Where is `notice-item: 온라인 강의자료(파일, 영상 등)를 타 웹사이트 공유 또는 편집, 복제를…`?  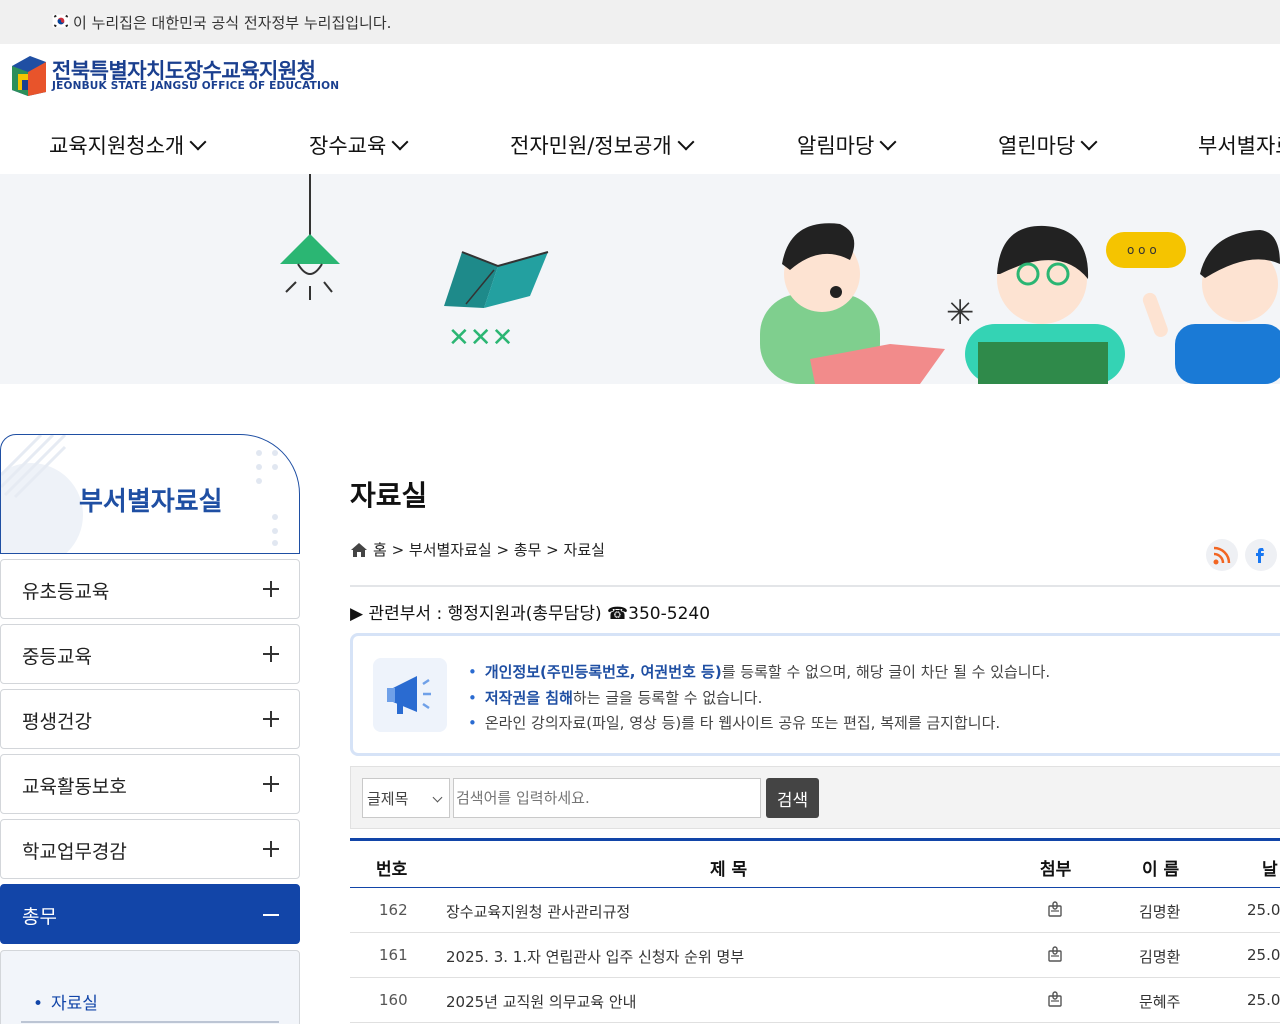
notice-item: 온라인 강의자료(파일, 영상 등)를 타 웹사이트 공유 또는 편집, 복제를… is located at coordinates (759, 724).